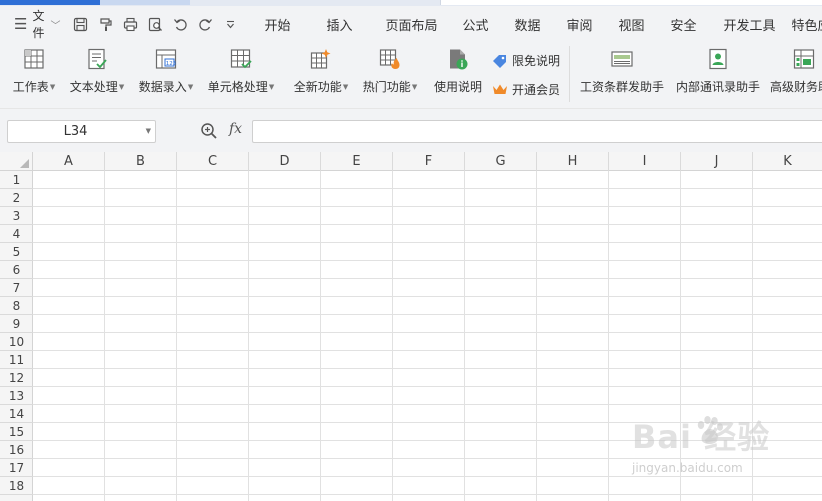 The height and width of the screenshot is (501, 822). What do you see at coordinates (285, 161) in the screenshot?
I see `column-header: D` at bounding box center [285, 161].